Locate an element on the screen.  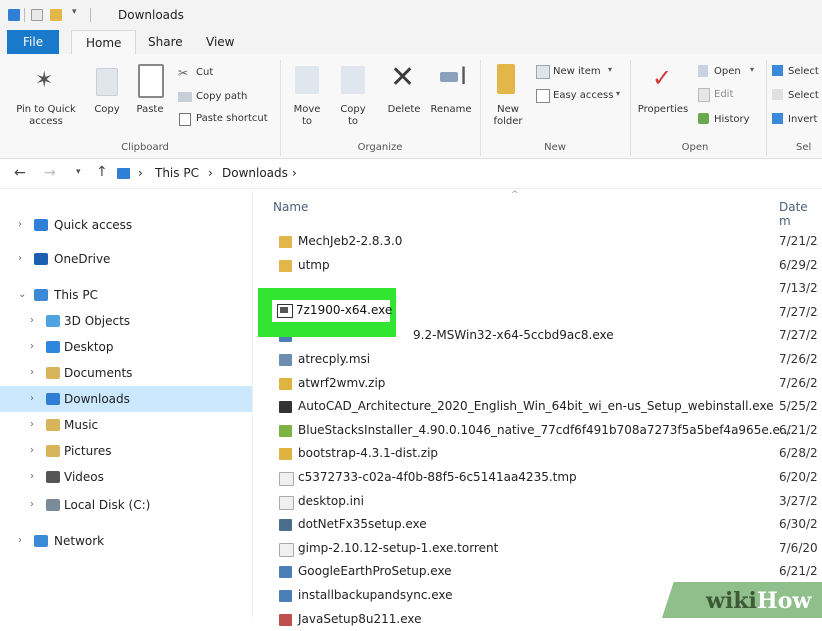
recent-locations-icon: ▾ is located at coordinates (78, 172).